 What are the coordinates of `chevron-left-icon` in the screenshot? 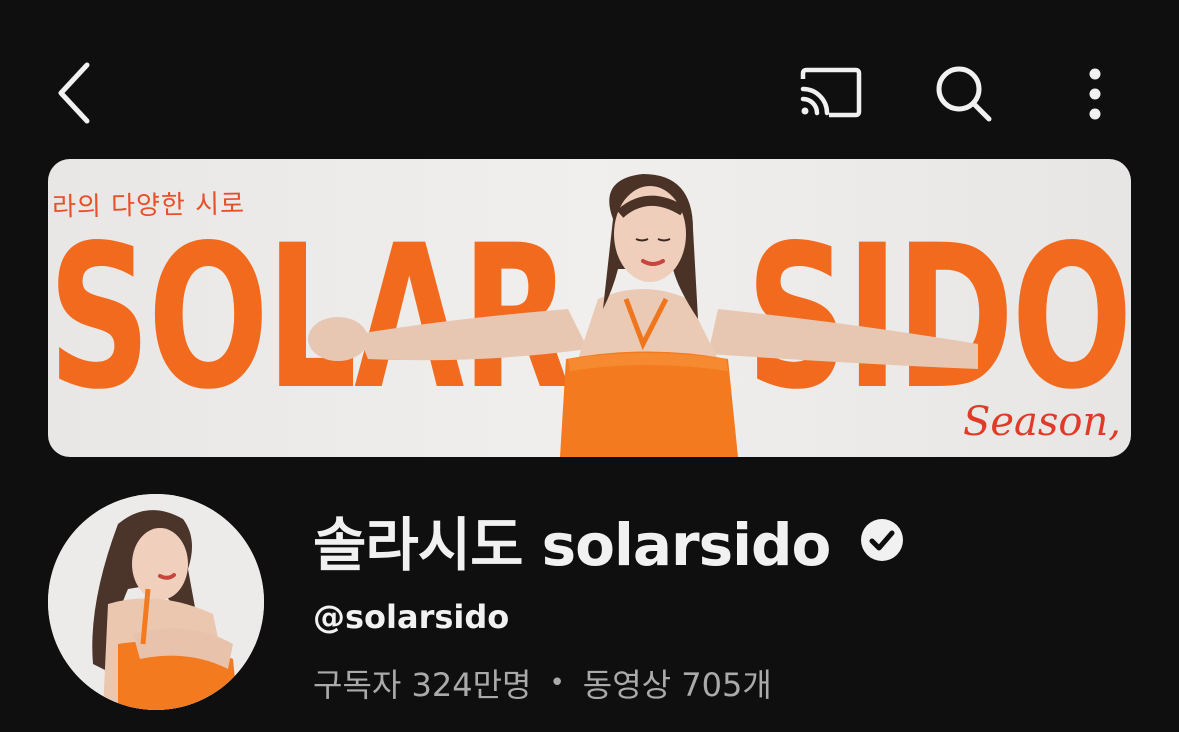 It's located at (74, 93).